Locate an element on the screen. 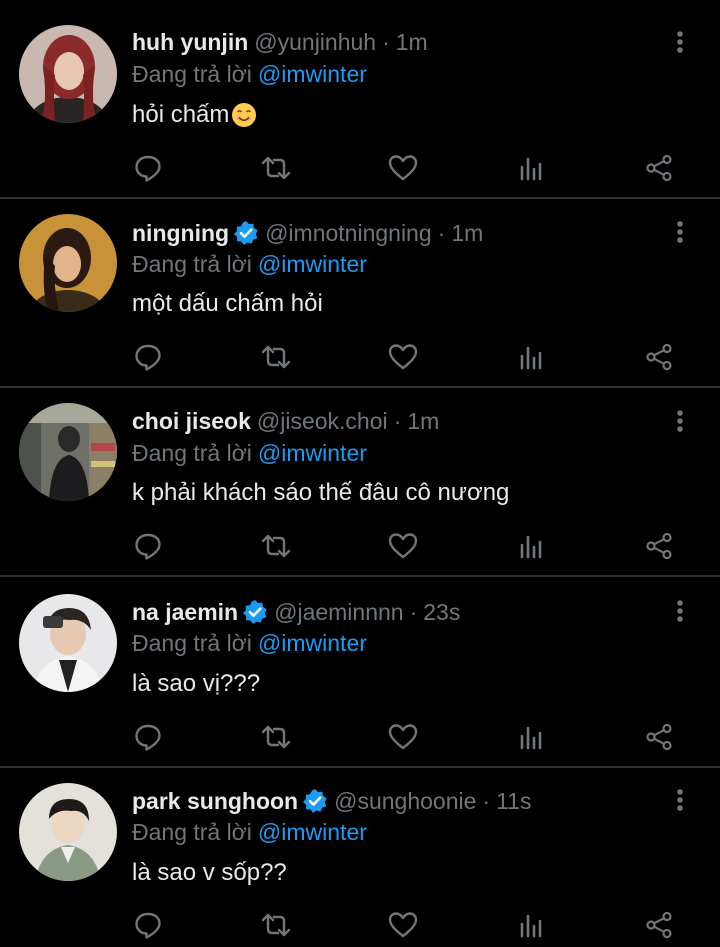  display-name: choi jiseok is located at coordinates (191, 421).